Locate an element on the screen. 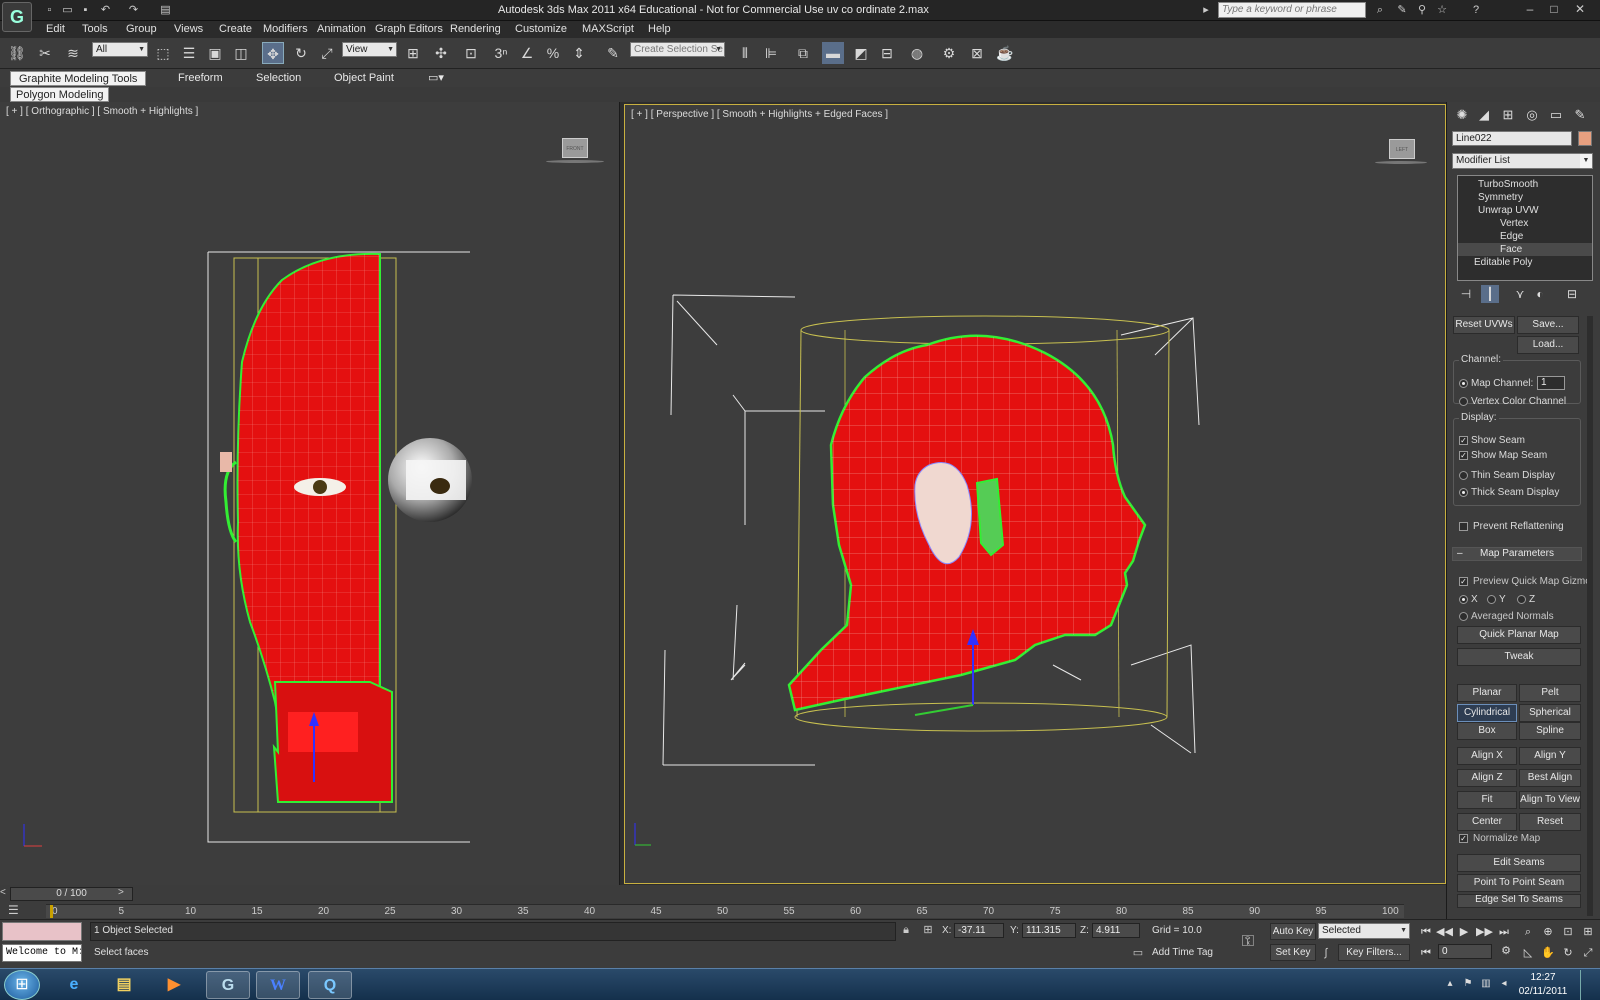 The width and height of the screenshot is (1600, 1000). tray-network-icon: ▥ is located at coordinates (1486, 984).